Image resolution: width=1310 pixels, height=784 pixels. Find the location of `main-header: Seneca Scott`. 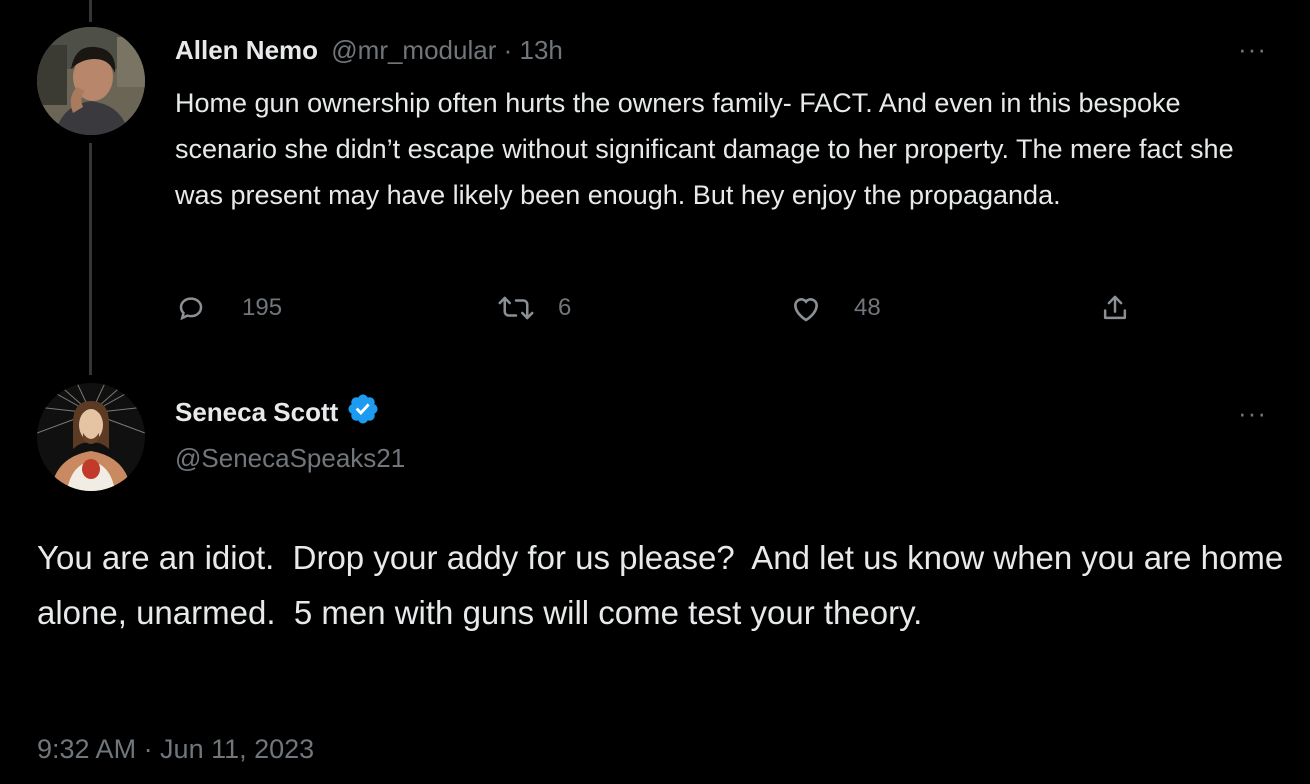

main-header: Seneca Scott is located at coordinates (277, 411).